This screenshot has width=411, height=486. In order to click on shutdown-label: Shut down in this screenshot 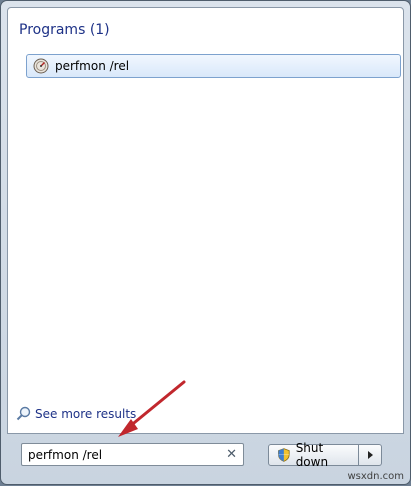, I will do `click(312, 455)`.